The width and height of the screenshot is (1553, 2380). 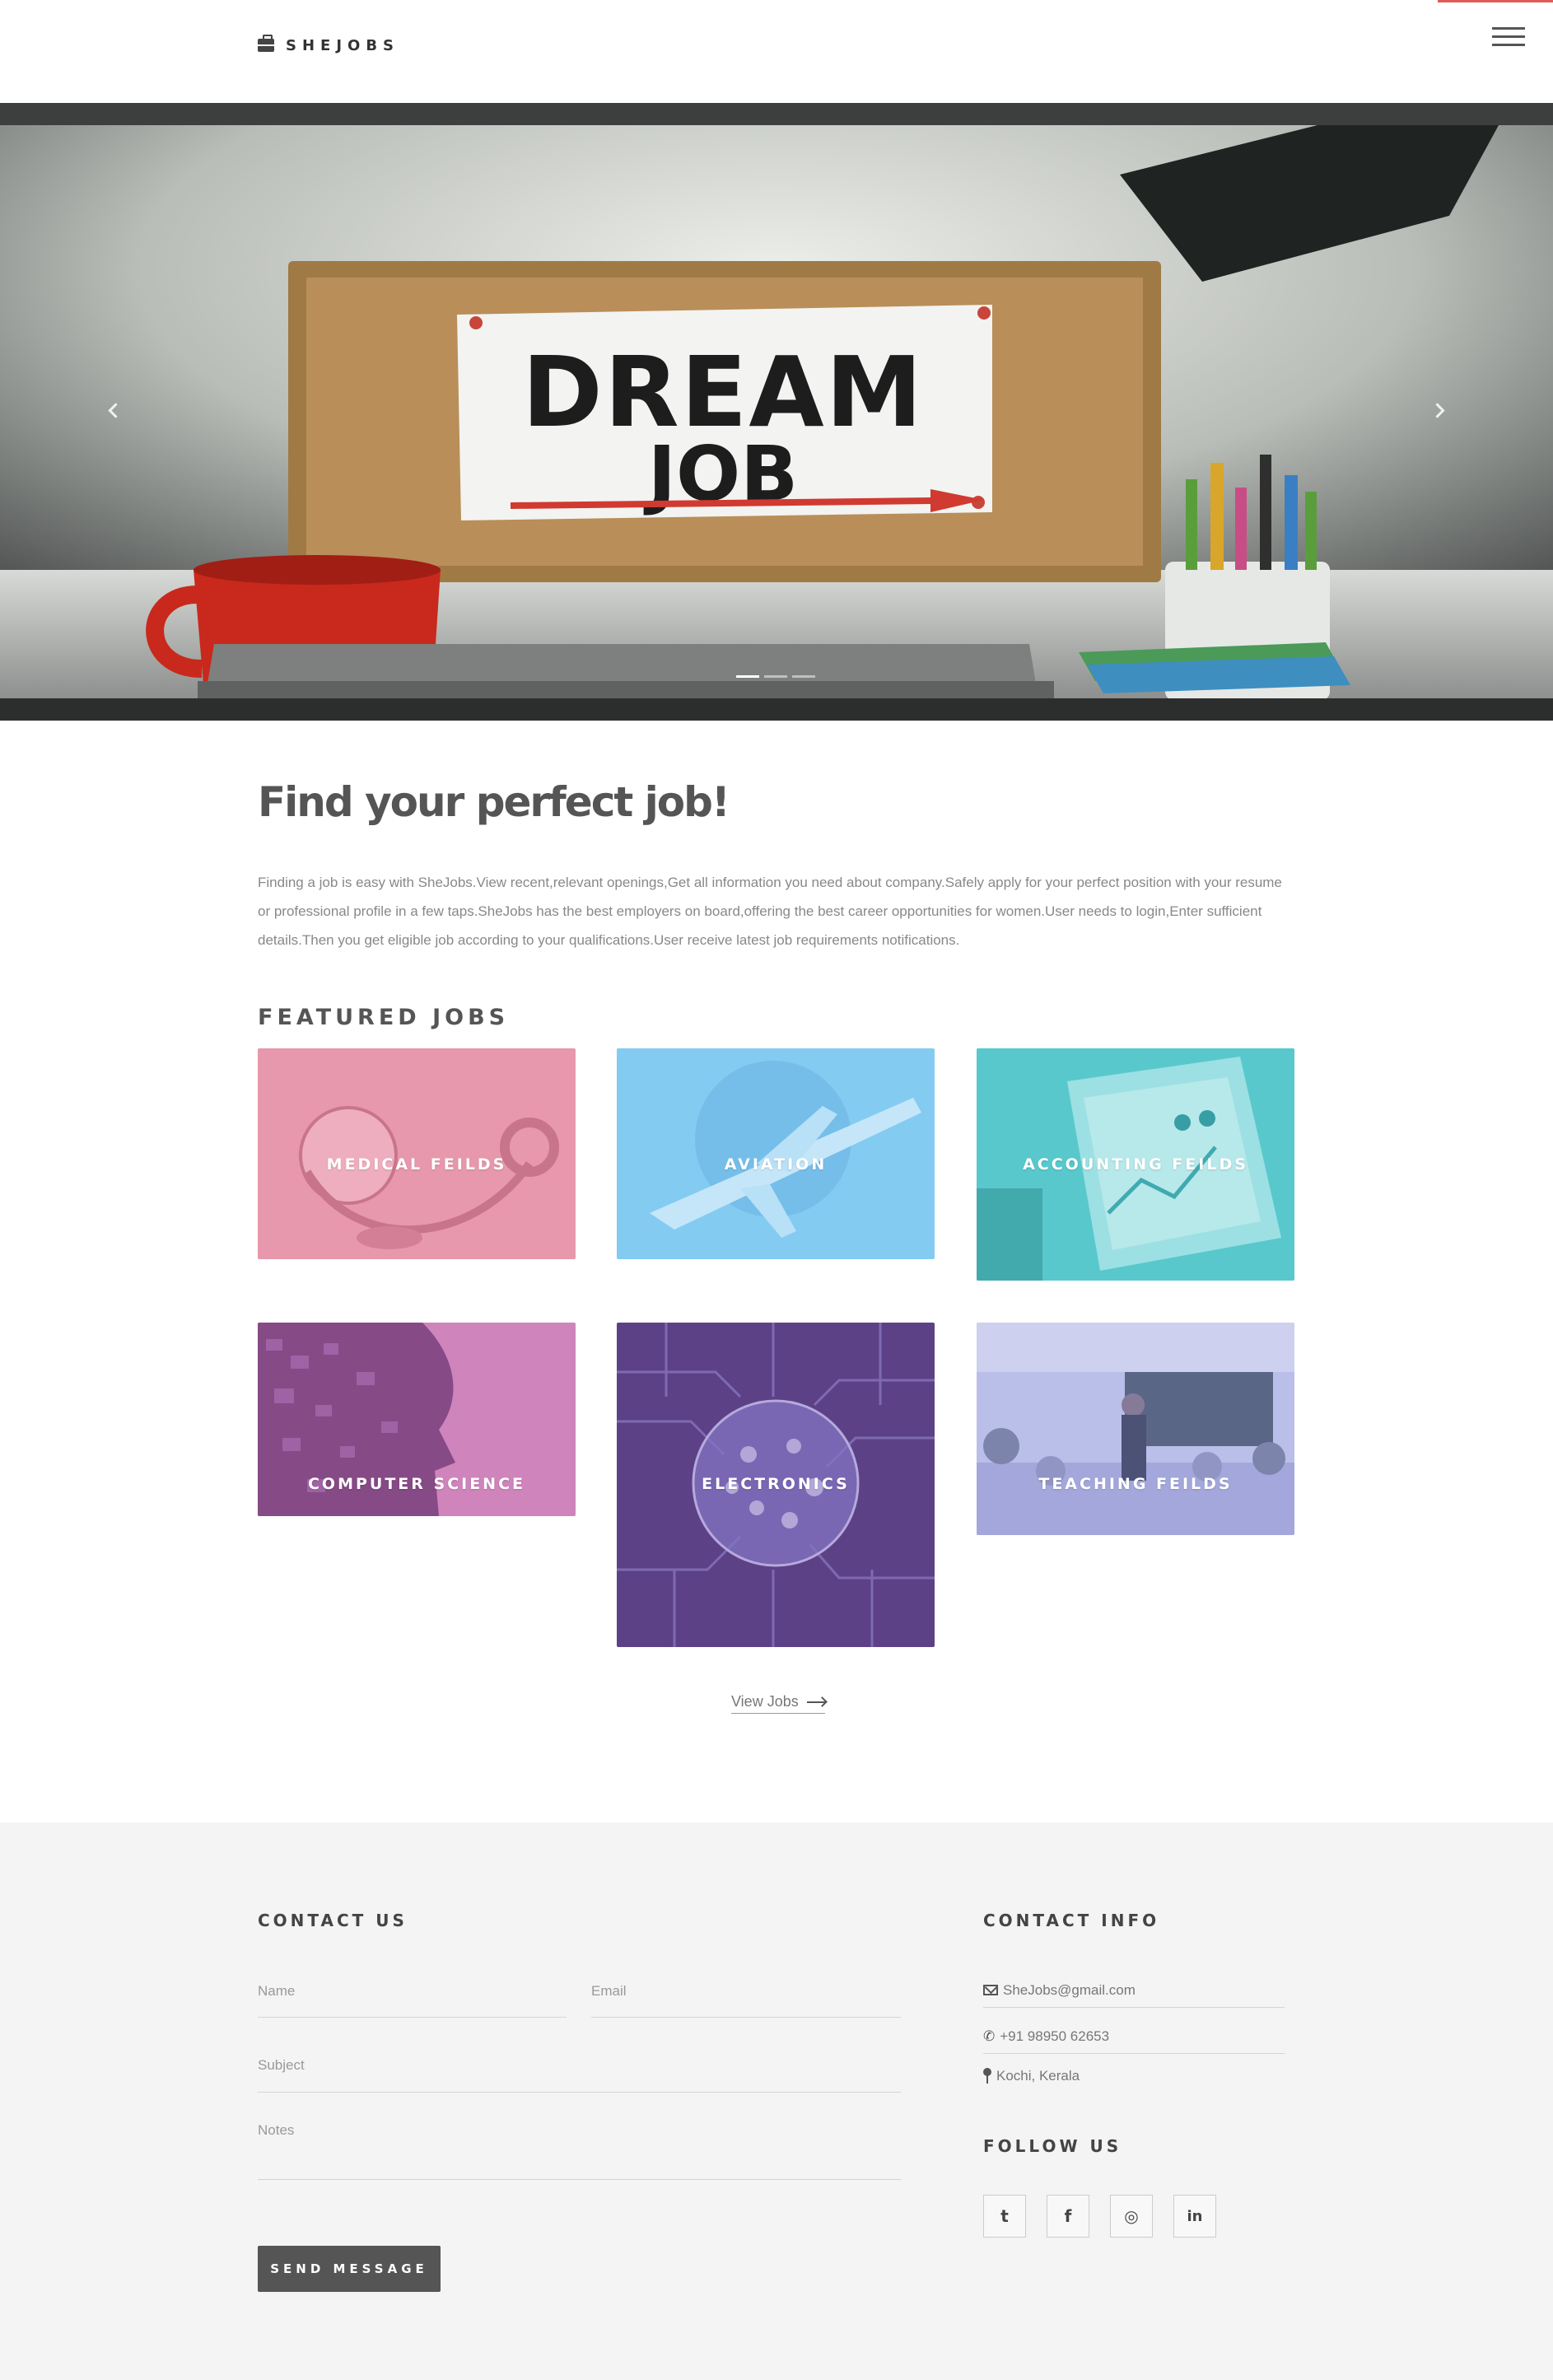 What do you see at coordinates (776, 51) in the screenshot?
I see `site-header: SHEJOBS` at bounding box center [776, 51].